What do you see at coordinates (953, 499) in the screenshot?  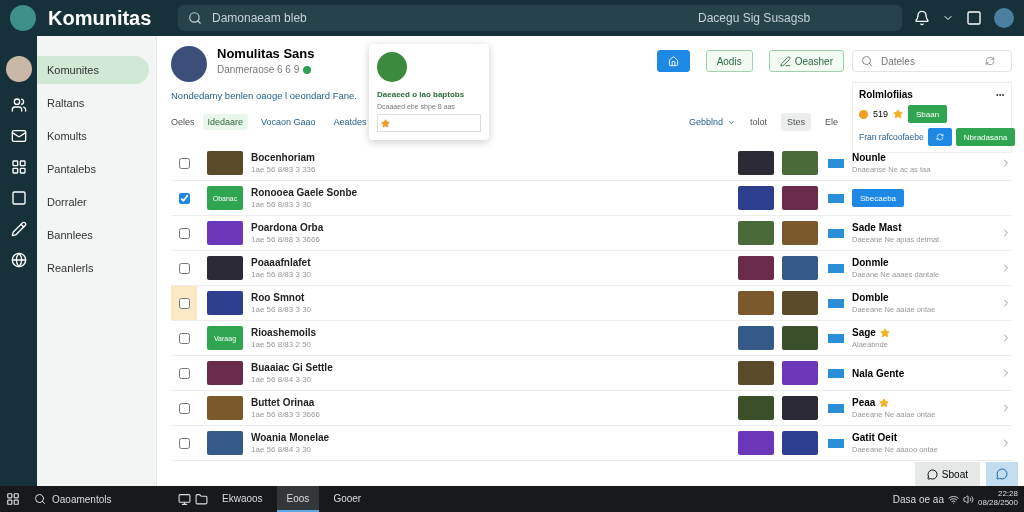 I see `wifi-icon` at bounding box center [953, 499].